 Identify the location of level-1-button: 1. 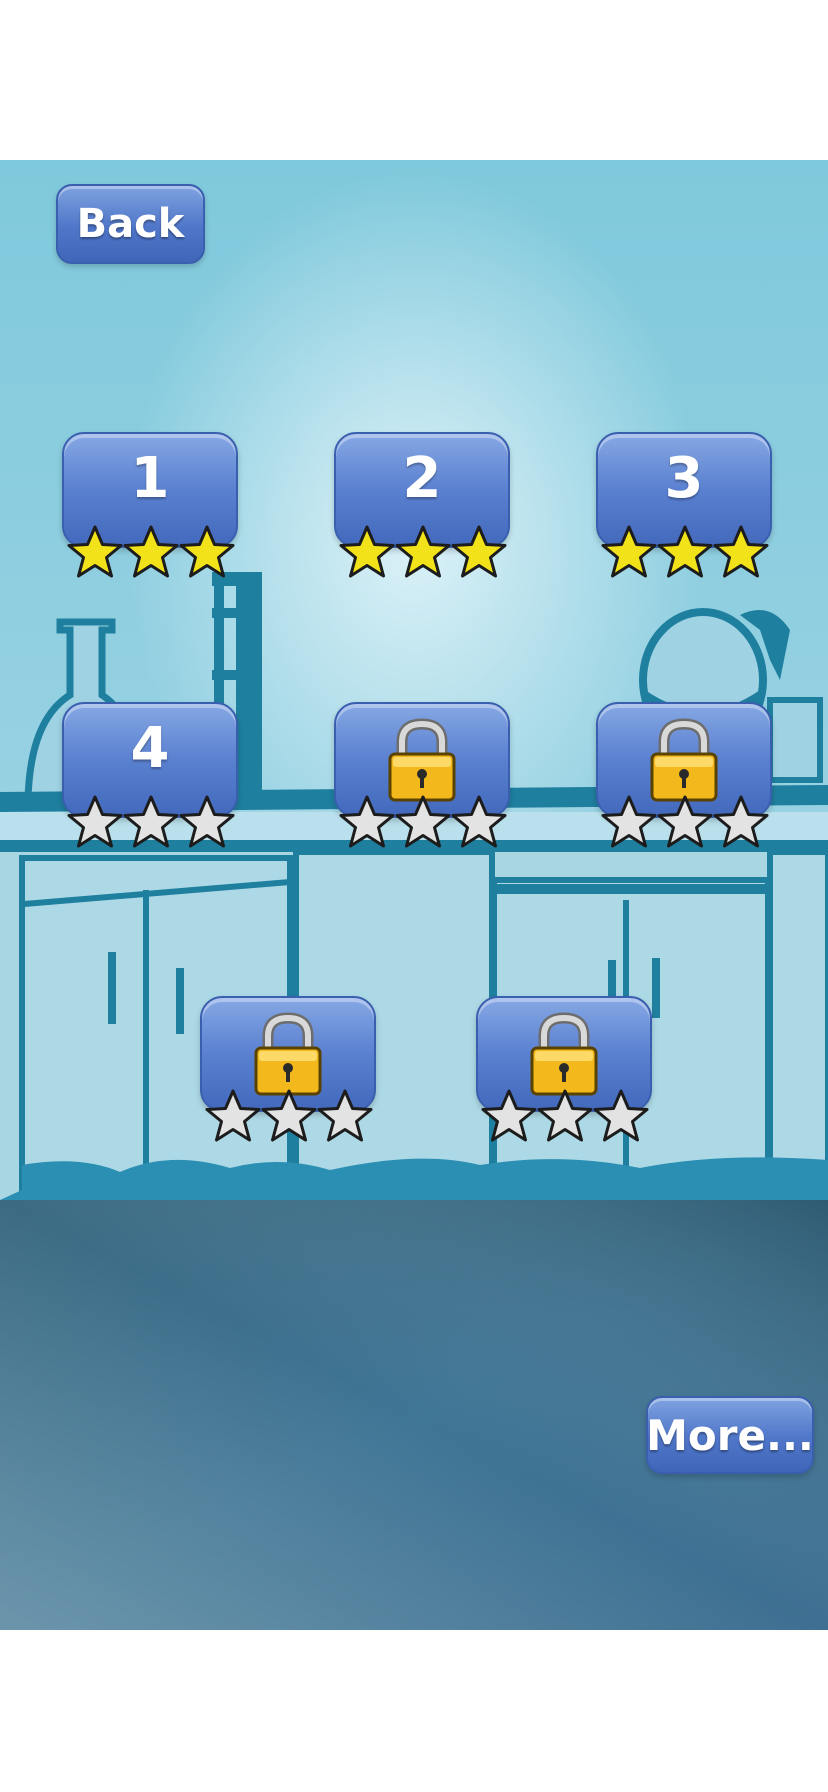
(150, 507).